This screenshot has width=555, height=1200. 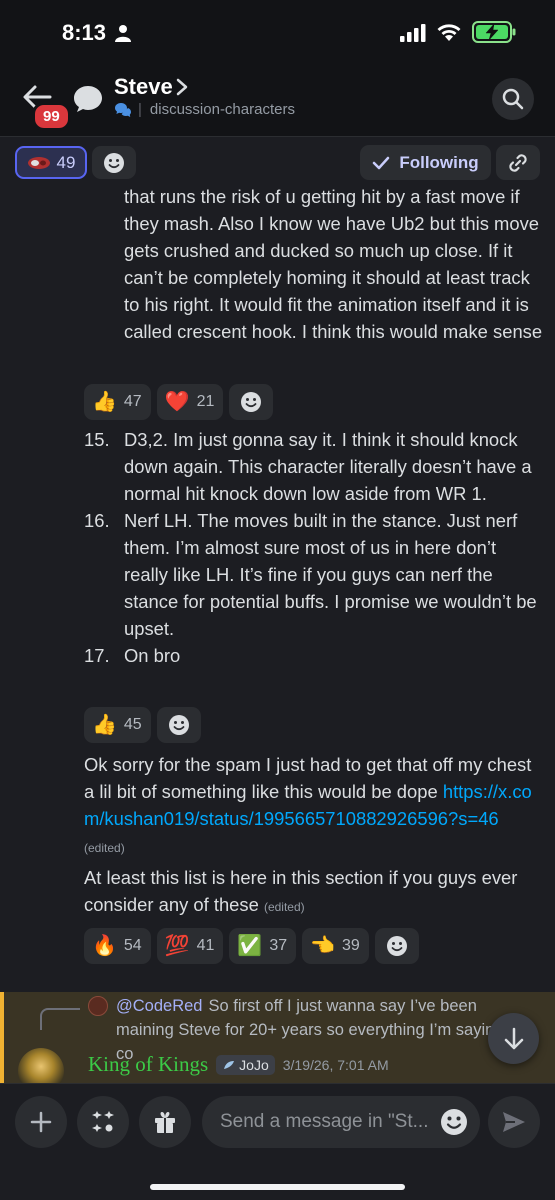 I want to click on gift-icon, so click(x=165, y=1122).